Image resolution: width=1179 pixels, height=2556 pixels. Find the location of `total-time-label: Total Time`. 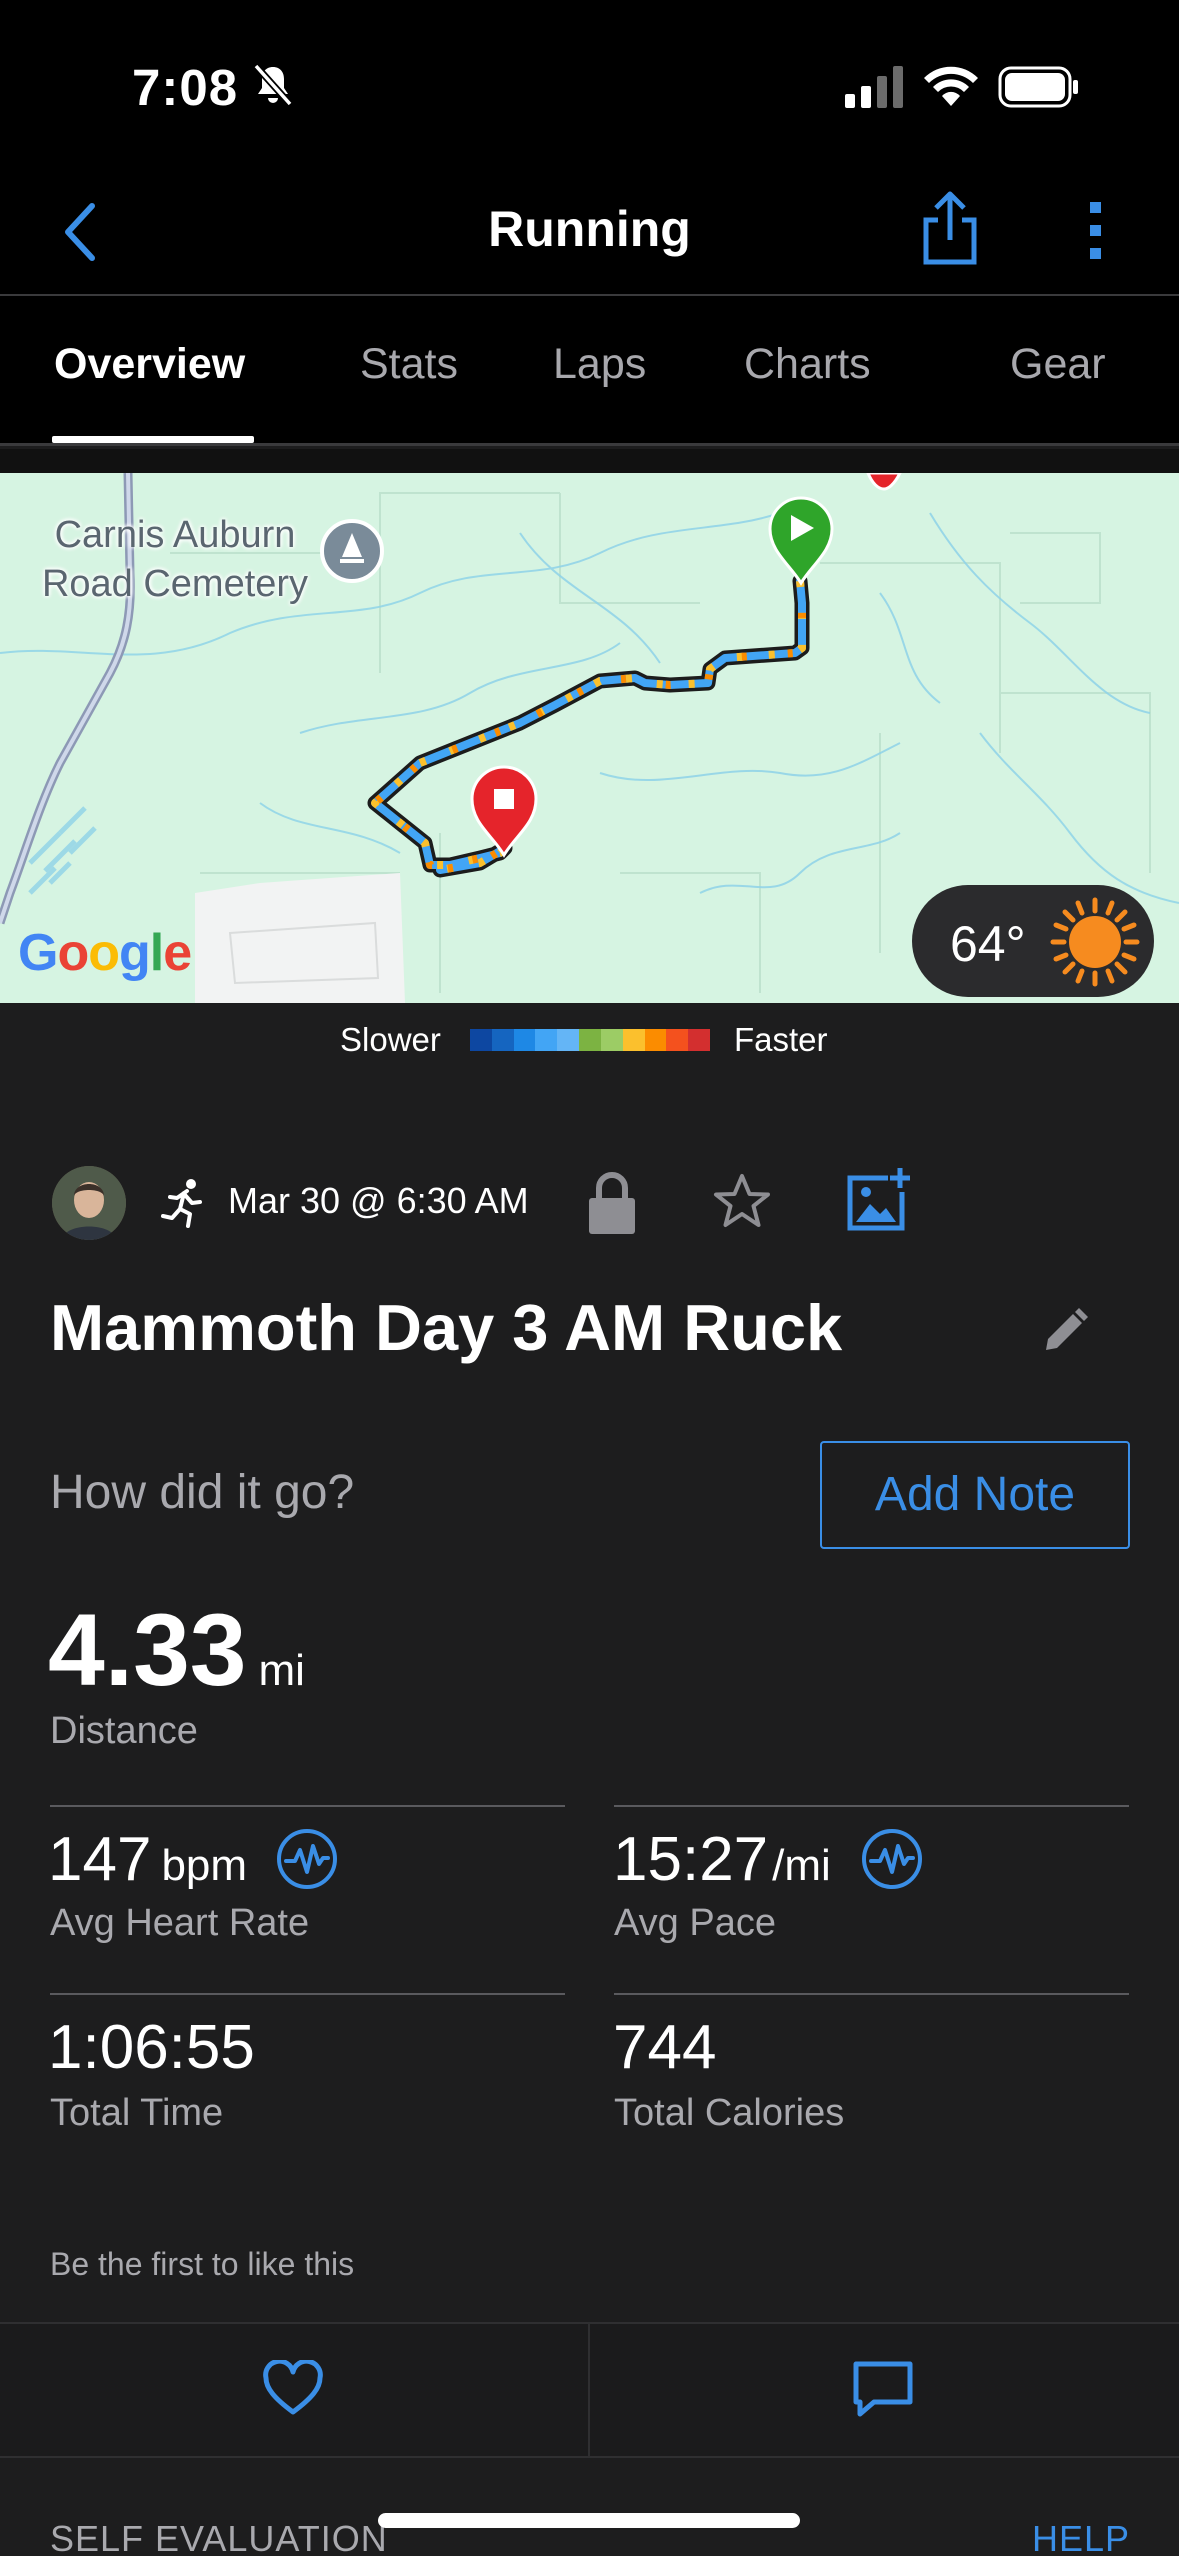

total-time-label: Total Time is located at coordinates (137, 2113).